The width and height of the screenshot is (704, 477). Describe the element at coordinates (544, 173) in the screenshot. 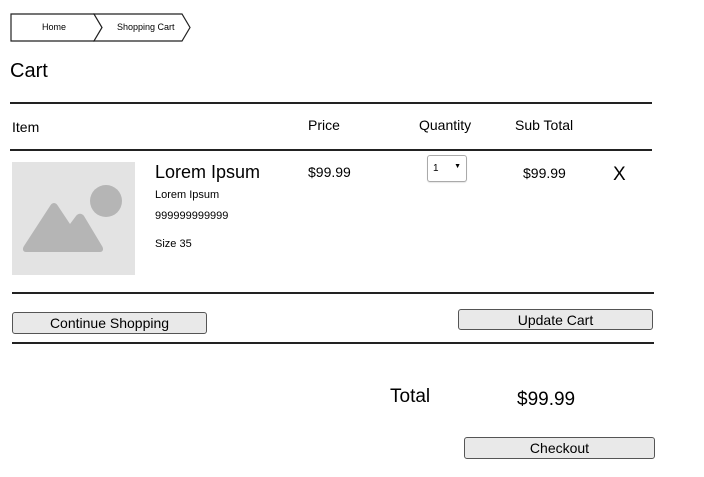

I see `item-subtotal: $99.99` at that location.